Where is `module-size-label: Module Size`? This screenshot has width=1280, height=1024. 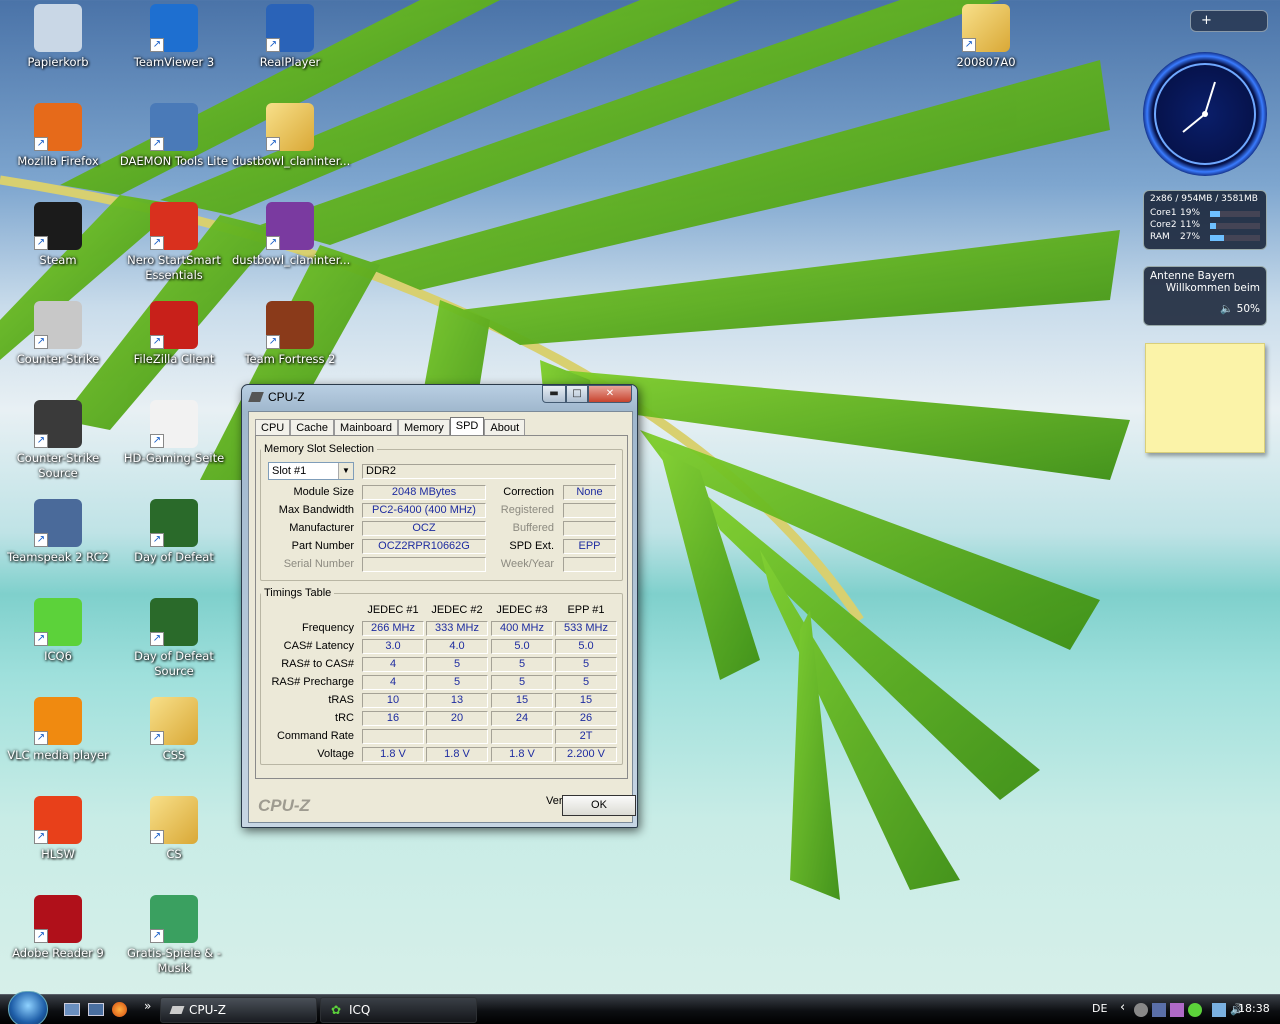
module-size-label: Module Size is located at coordinates (323, 492).